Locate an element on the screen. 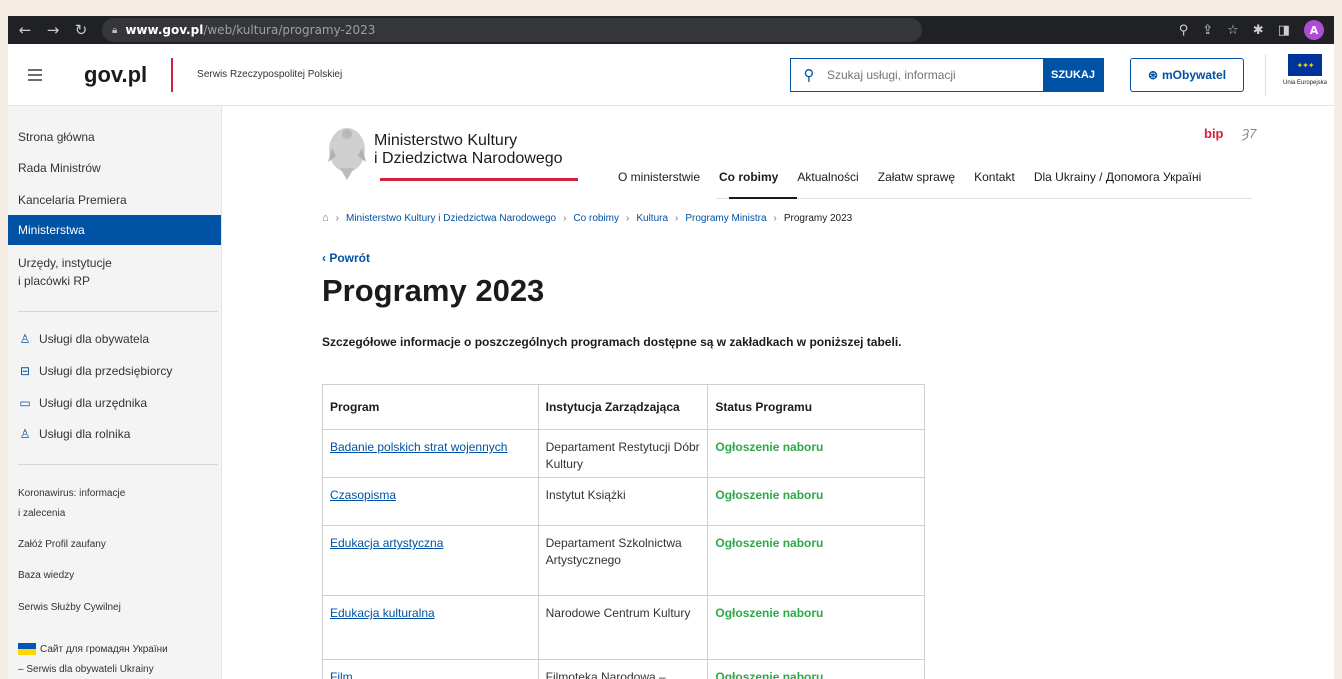  eagle-emblem-icon is located at coordinates (347, 154).